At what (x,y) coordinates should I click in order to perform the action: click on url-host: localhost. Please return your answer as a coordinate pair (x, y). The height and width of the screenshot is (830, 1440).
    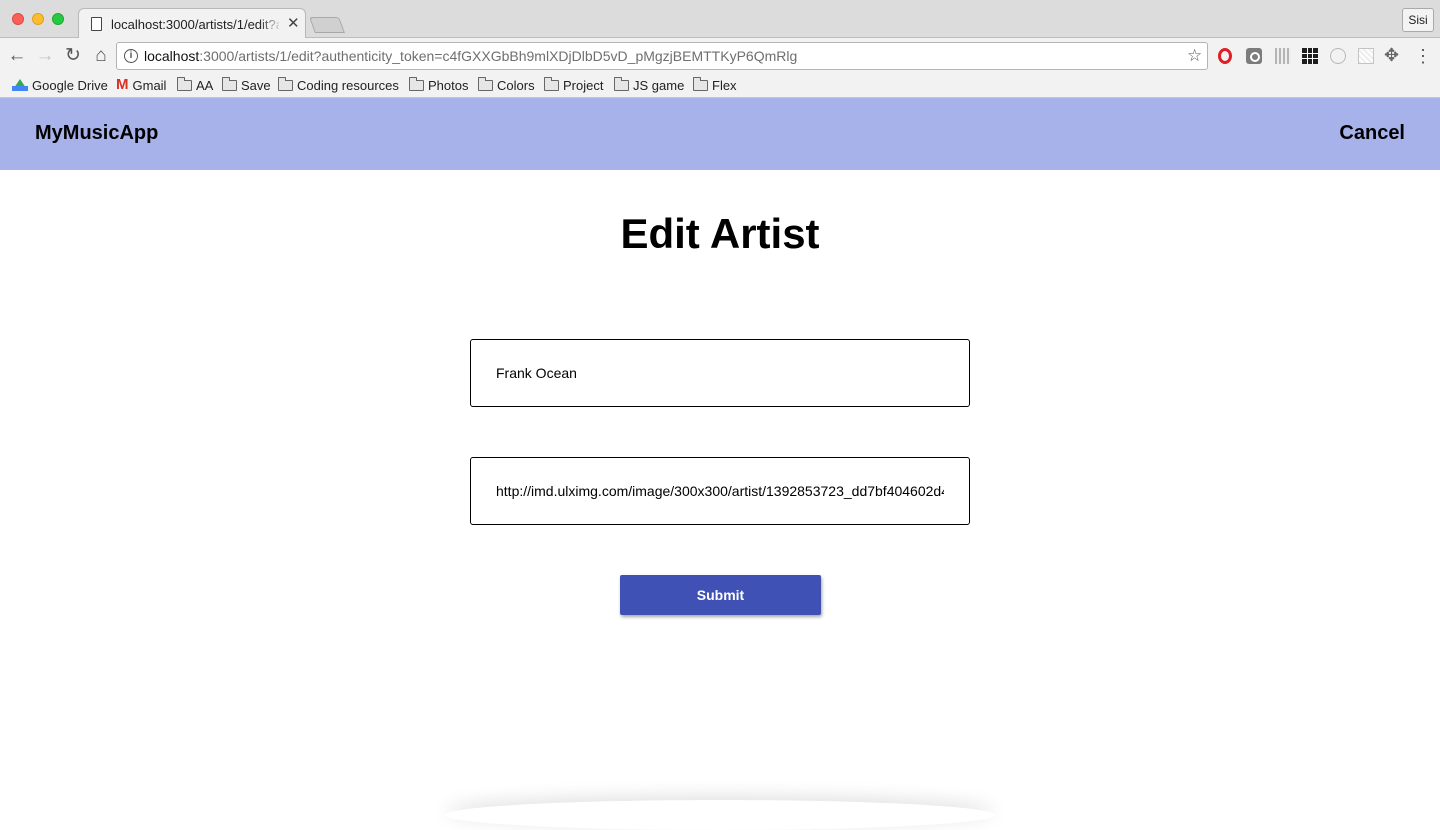
    Looking at the image, I should click on (172, 56).